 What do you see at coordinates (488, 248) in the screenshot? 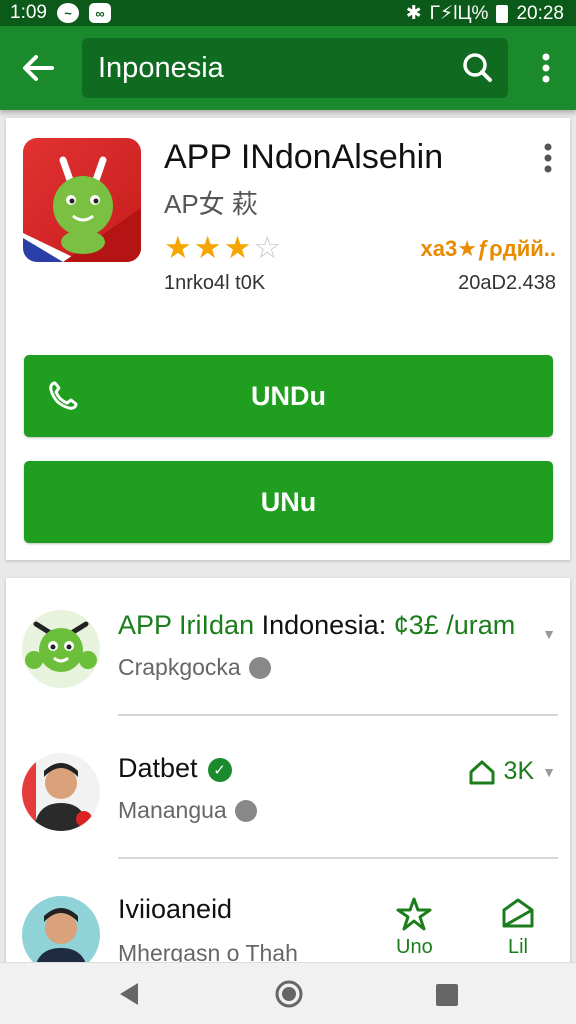
I see `rating-text: ха3★ƒρдйй..` at bounding box center [488, 248].